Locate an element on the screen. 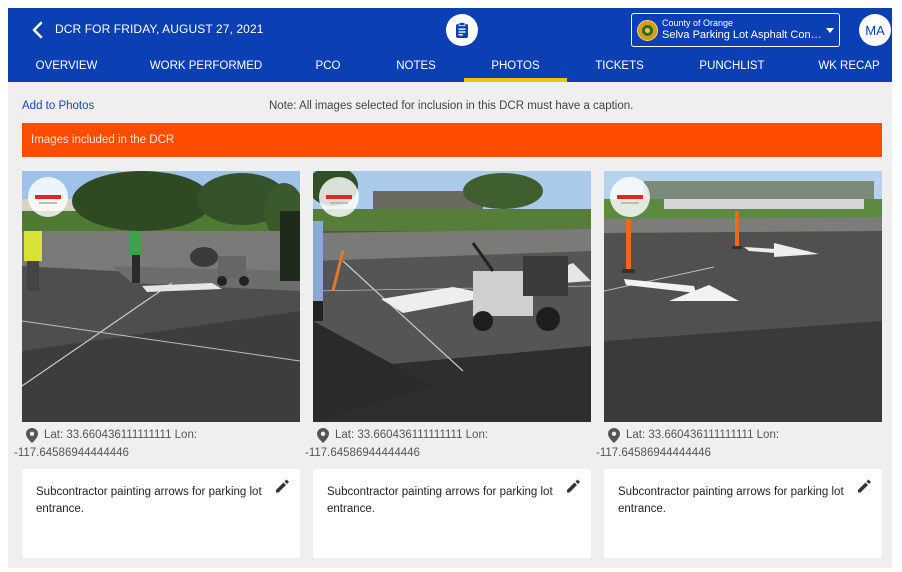 Image resolution: width=902 pixels, height=572 pixels. included-images-header: Images included in the DCR is located at coordinates (452, 140).